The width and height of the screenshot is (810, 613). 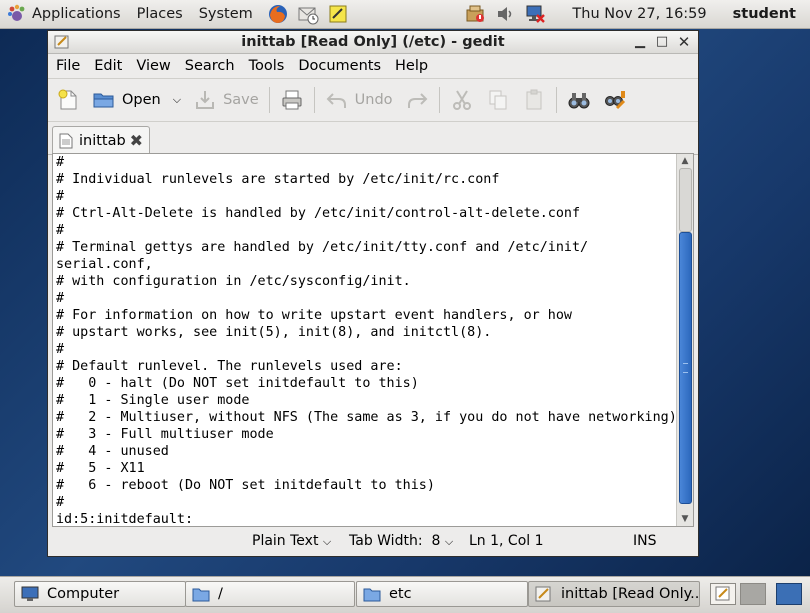 I want to click on new-document-icon, so click(x=67, y=99).